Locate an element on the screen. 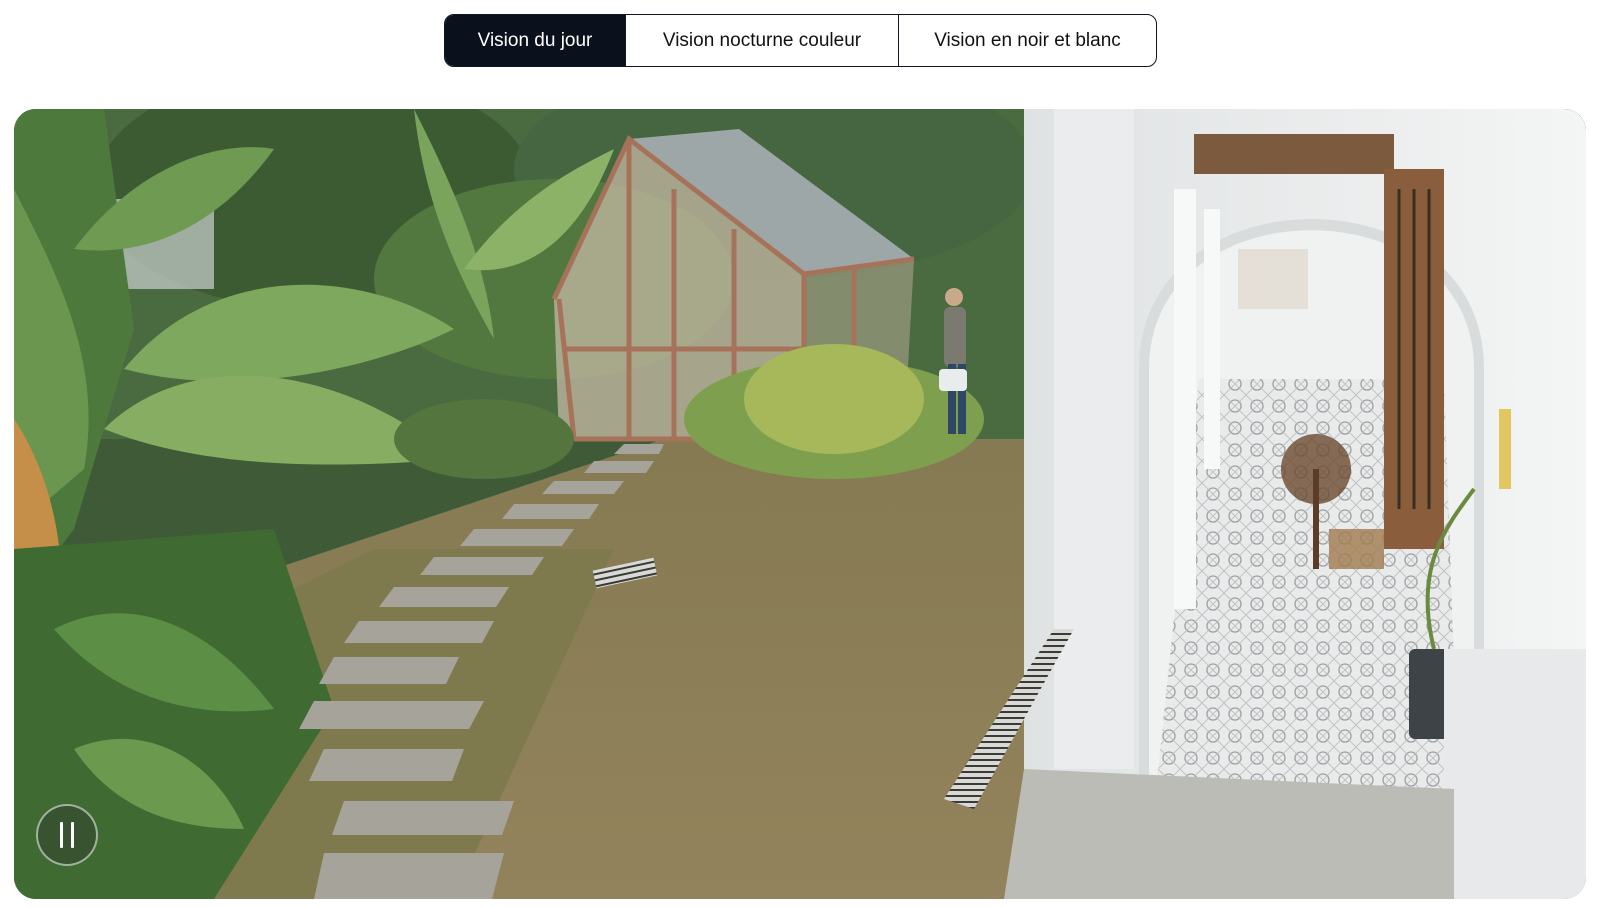  tab-color-night-vision: Vision nocturne couleur is located at coordinates (761, 40).